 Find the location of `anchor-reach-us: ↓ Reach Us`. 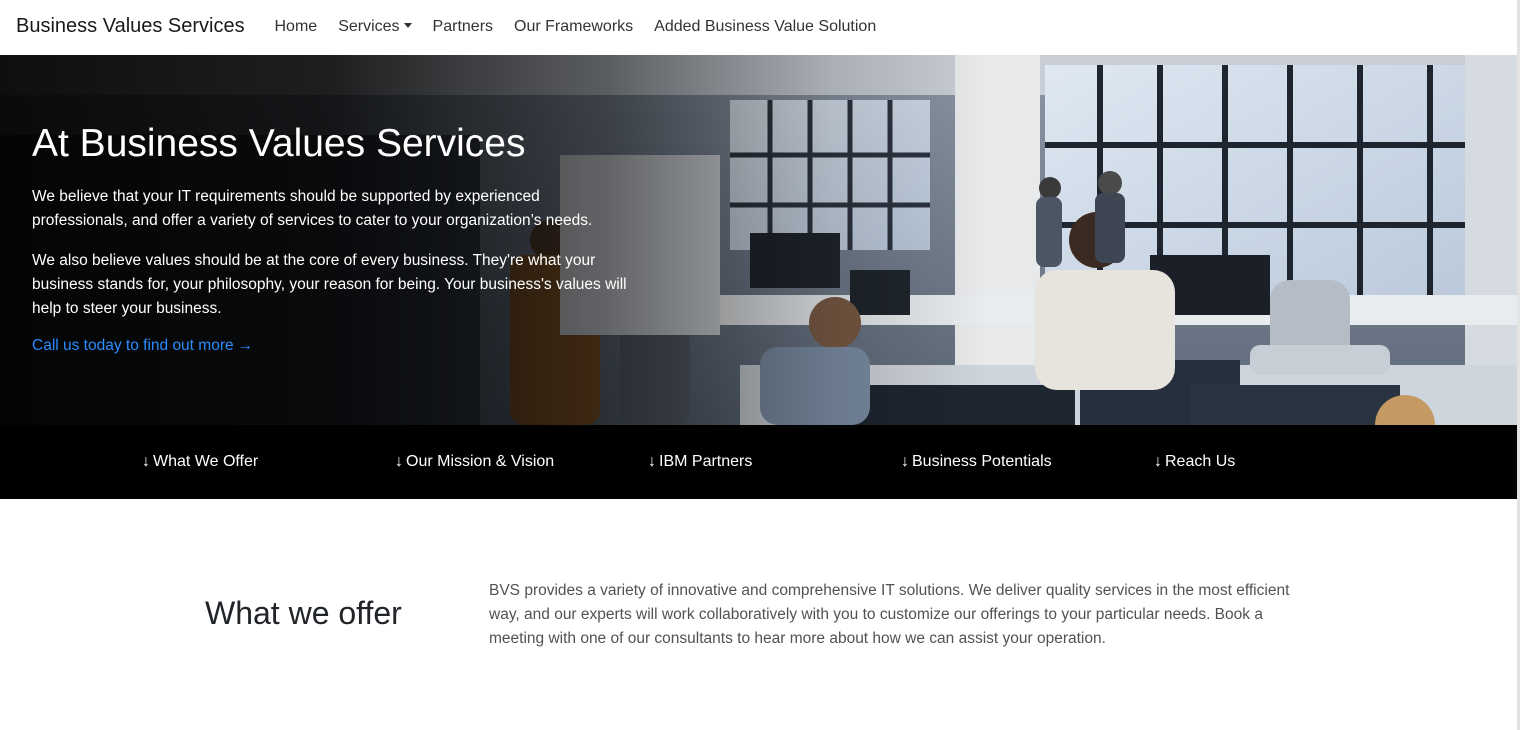

anchor-reach-us: ↓ Reach Us is located at coordinates (1194, 462).